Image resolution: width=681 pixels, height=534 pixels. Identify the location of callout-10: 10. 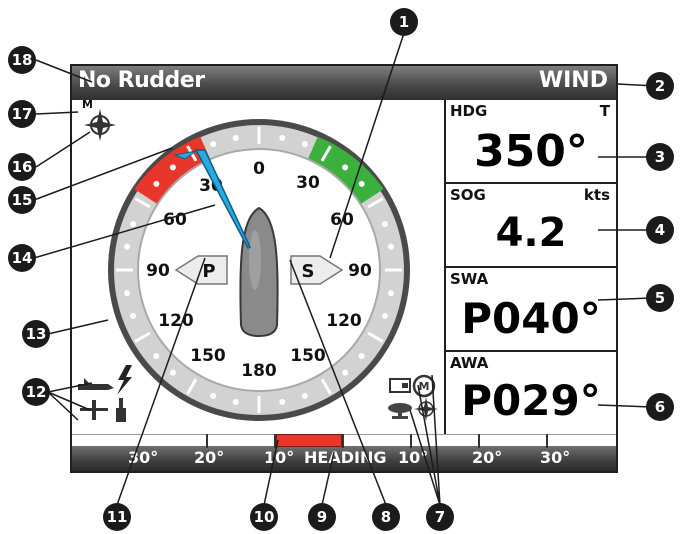
(264, 517).